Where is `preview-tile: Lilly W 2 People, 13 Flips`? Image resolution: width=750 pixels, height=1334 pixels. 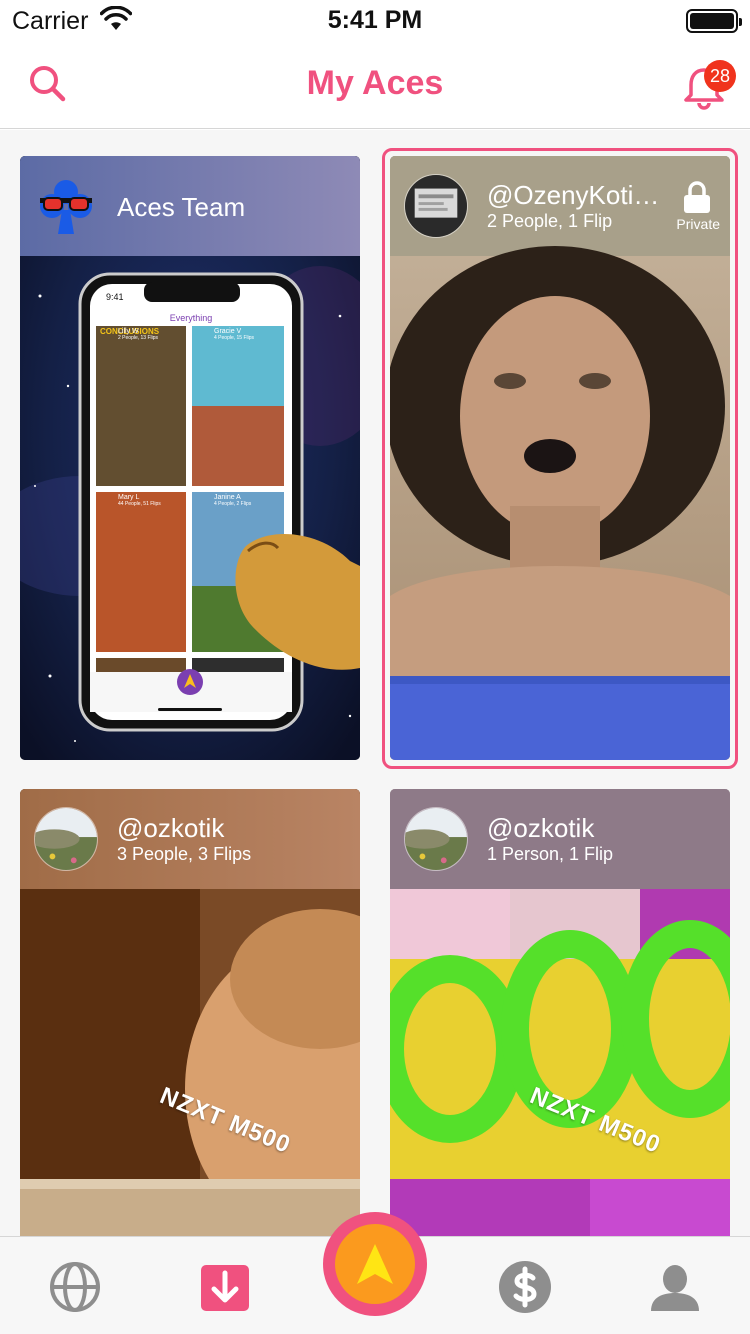
preview-tile: Lilly W 2 People, 13 Flips is located at coordinates (141, 334).